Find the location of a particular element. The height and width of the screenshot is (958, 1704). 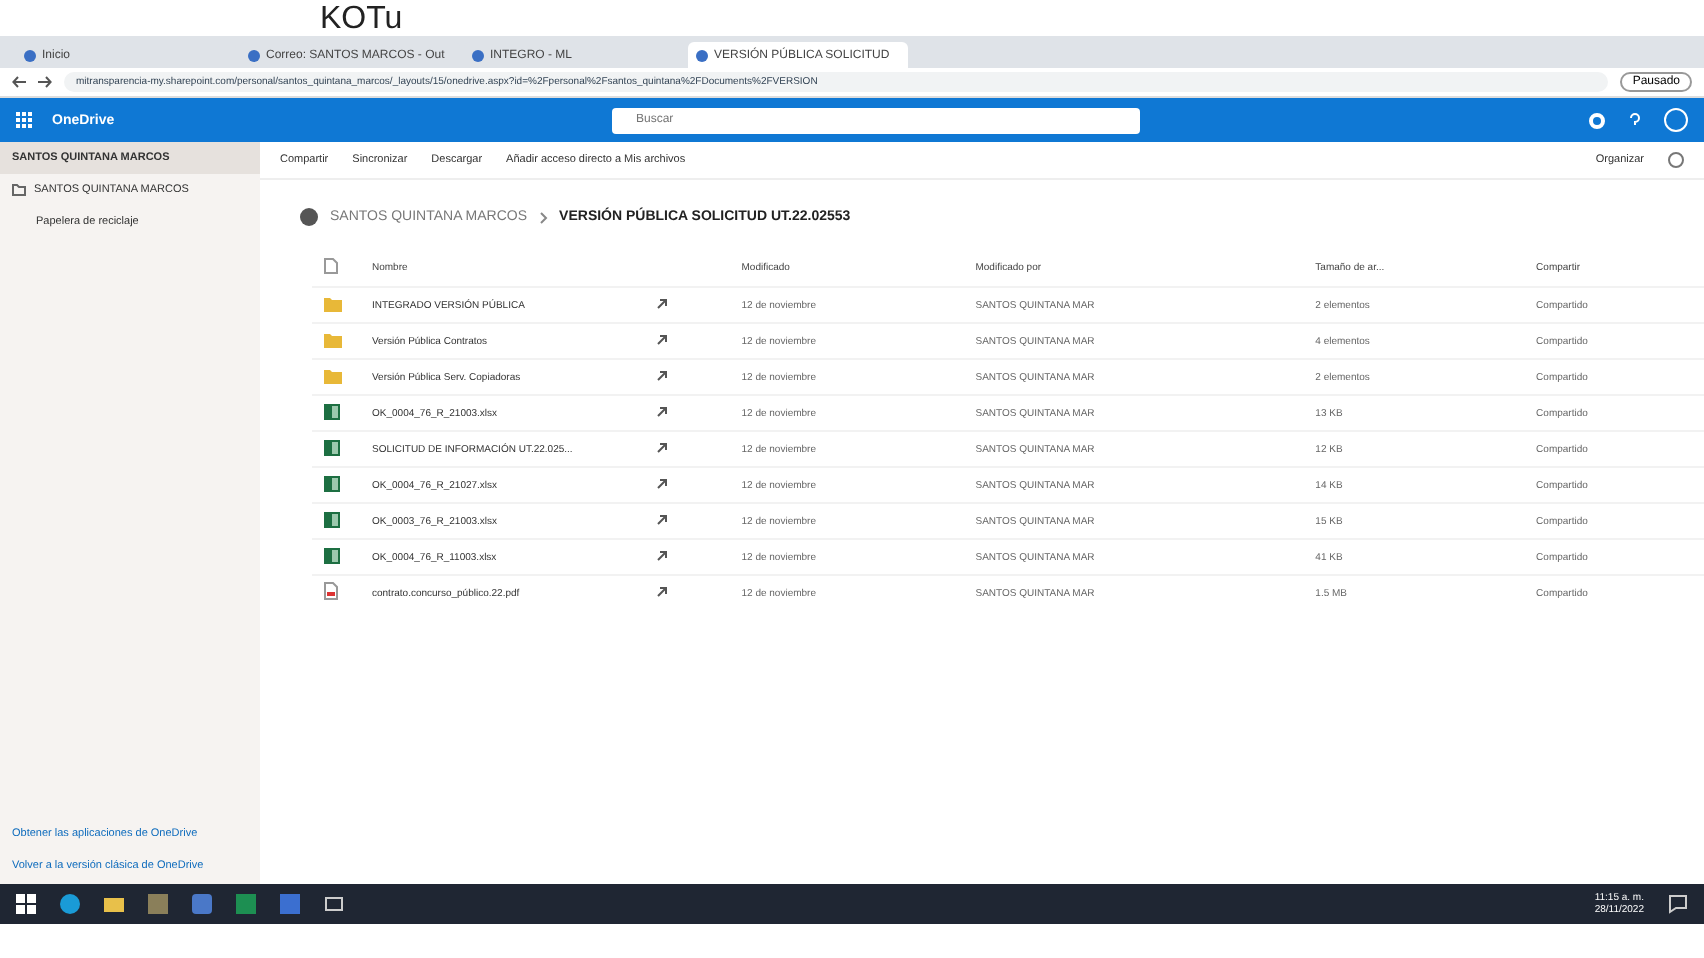

document-icon is located at coordinates (331, 591).